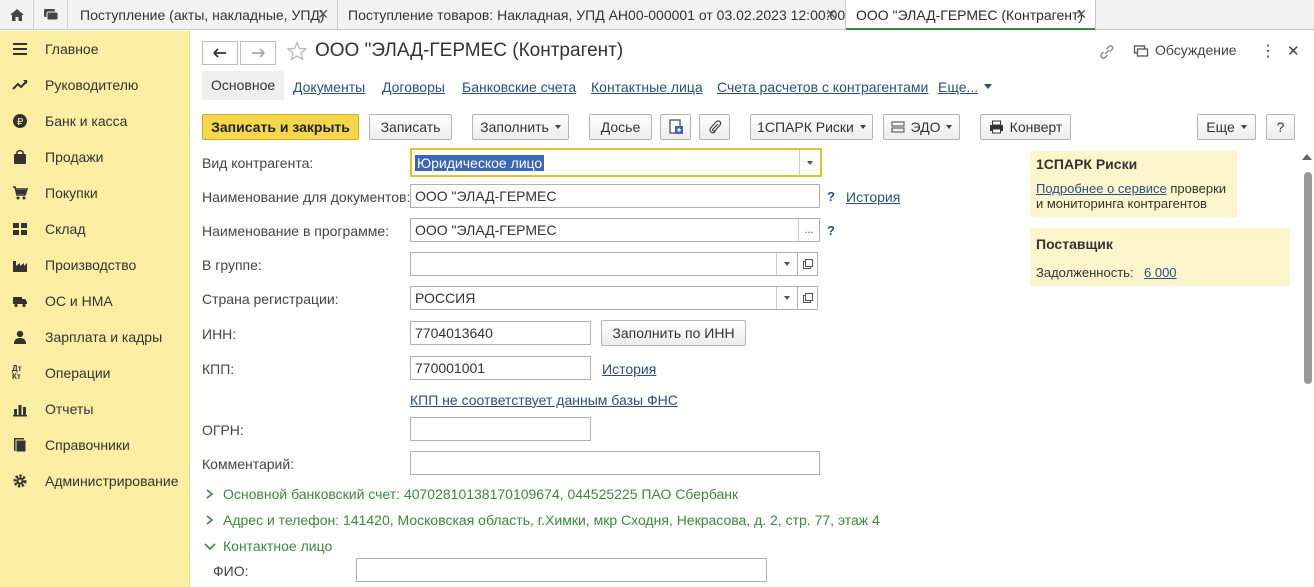 This screenshot has width=1314, height=587. Describe the element at coordinates (204, 15) in the screenshot. I see `tab-receipts-list: Поступление (акты, накладные, УПД) ✕` at that location.